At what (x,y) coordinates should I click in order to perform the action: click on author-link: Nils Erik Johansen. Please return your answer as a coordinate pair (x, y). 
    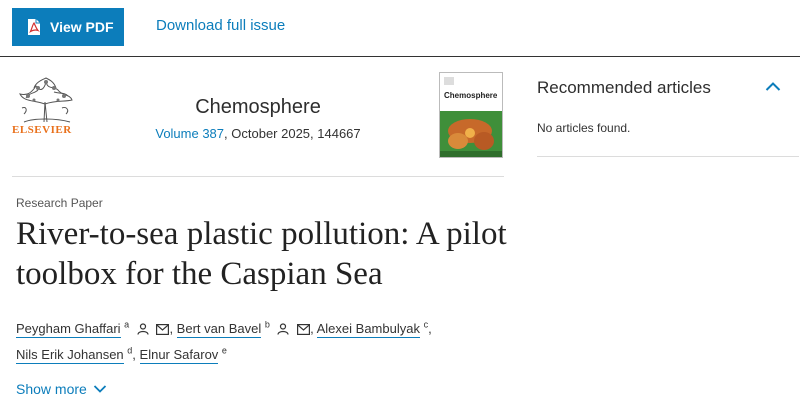
    Looking at the image, I should click on (70, 355).